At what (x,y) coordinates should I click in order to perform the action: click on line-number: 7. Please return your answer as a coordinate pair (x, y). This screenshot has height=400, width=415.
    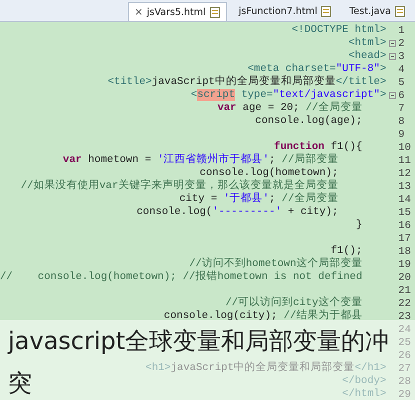
    Looking at the image, I should click on (402, 108).